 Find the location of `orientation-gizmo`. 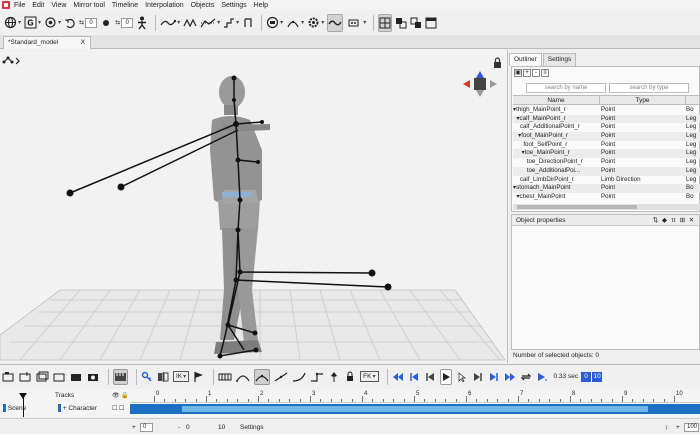

orientation-gizmo is located at coordinates (480, 84).